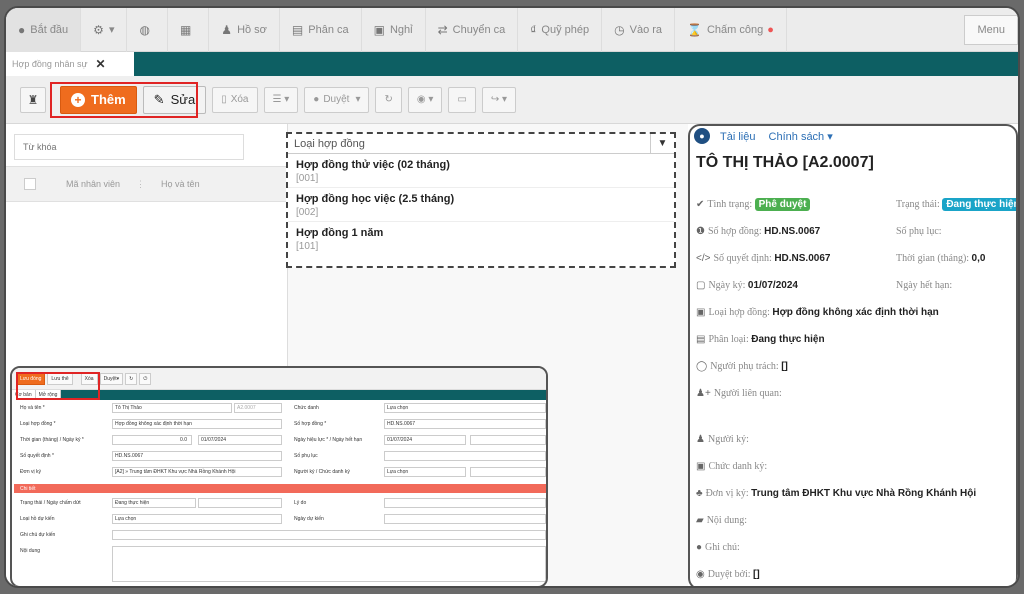 The image size is (1024, 594). Describe the element at coordinates (224, 99) in the screenshot. I see `trash-icon: ▯` at that location.